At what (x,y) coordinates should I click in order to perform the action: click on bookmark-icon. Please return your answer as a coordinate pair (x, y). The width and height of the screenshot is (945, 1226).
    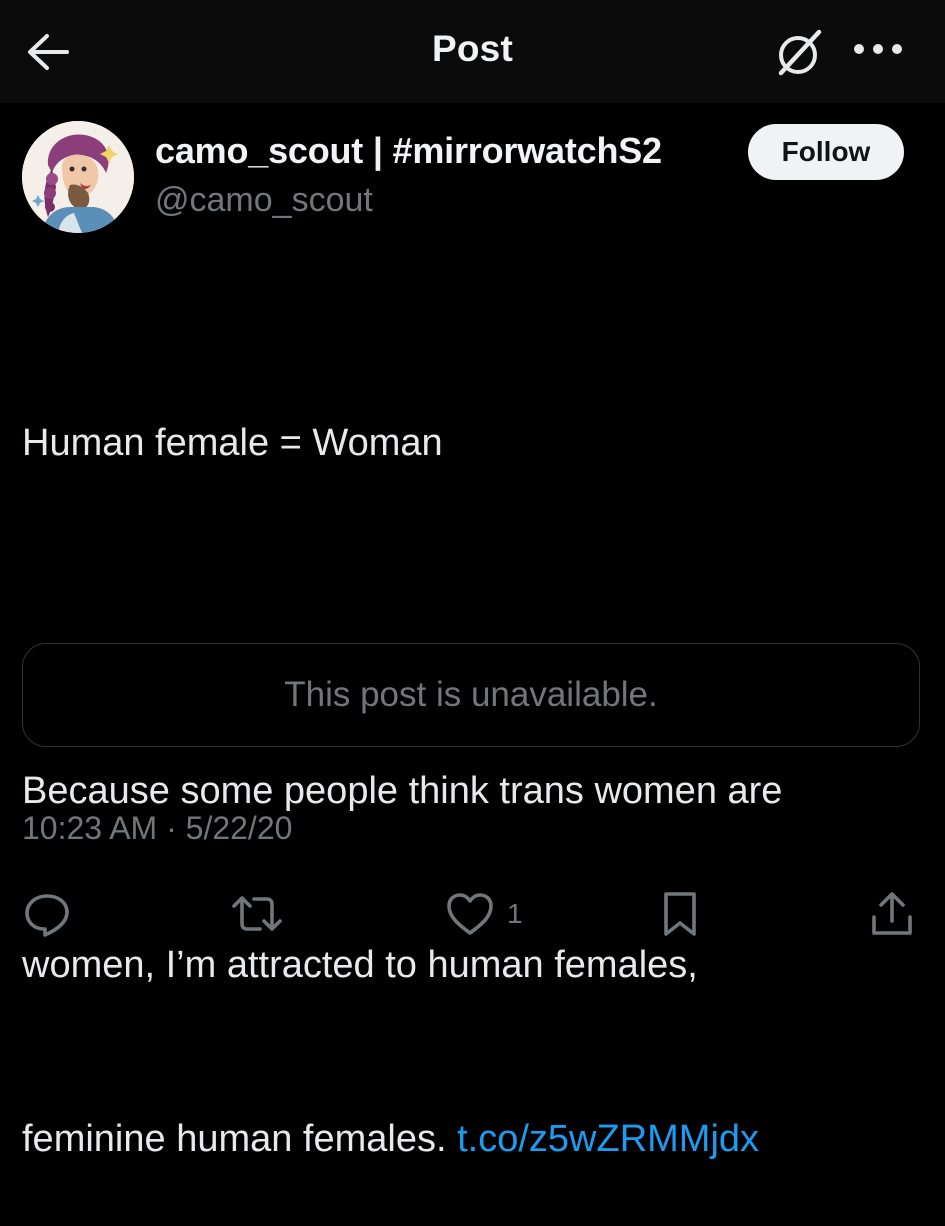
    Looking at the image, I should click on (680, 914).